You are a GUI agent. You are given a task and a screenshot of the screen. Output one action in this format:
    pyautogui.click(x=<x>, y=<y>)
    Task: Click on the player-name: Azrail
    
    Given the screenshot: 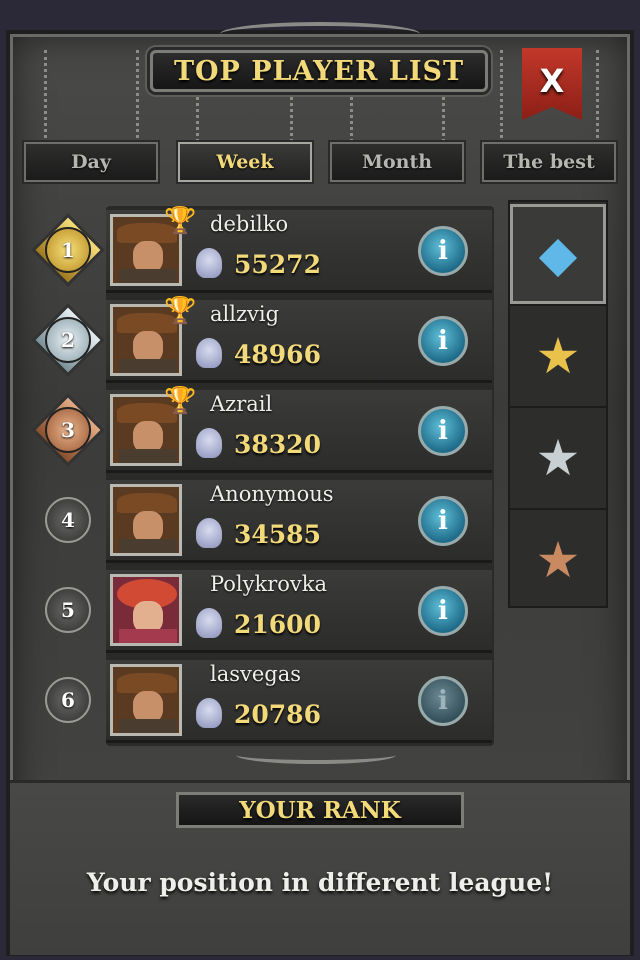 What is the action you would take?
    pyautogui.click(x=241, y=404)
    